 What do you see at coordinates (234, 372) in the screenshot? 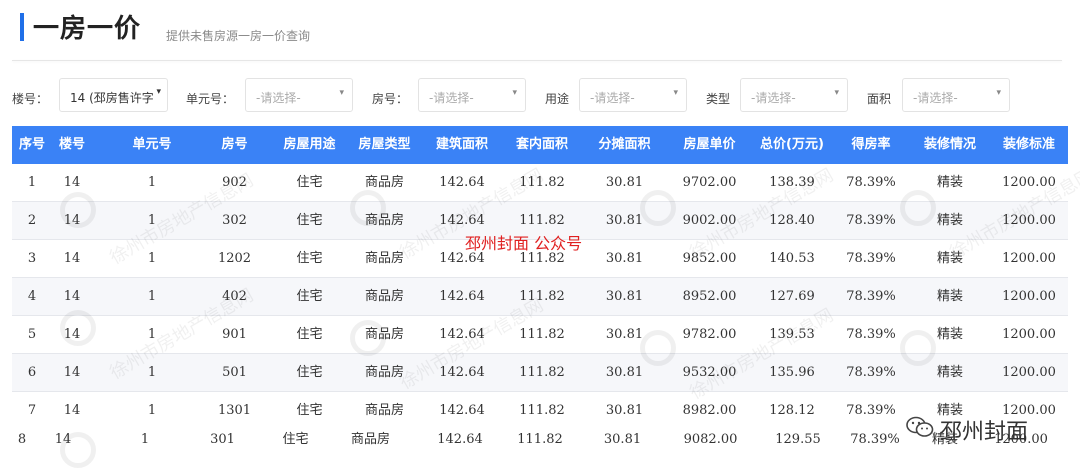
I see `cell-room-no: 501` at bounding box center [234, 372].